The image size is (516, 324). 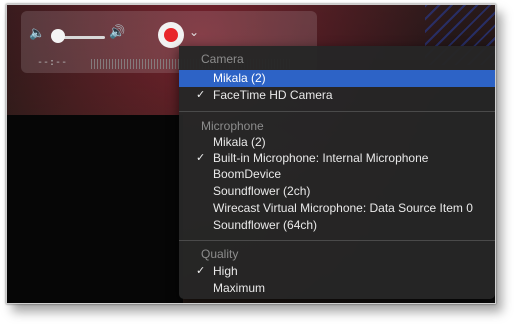 I want to click on microphone-header: Microphone, so click(x=232, y=126).